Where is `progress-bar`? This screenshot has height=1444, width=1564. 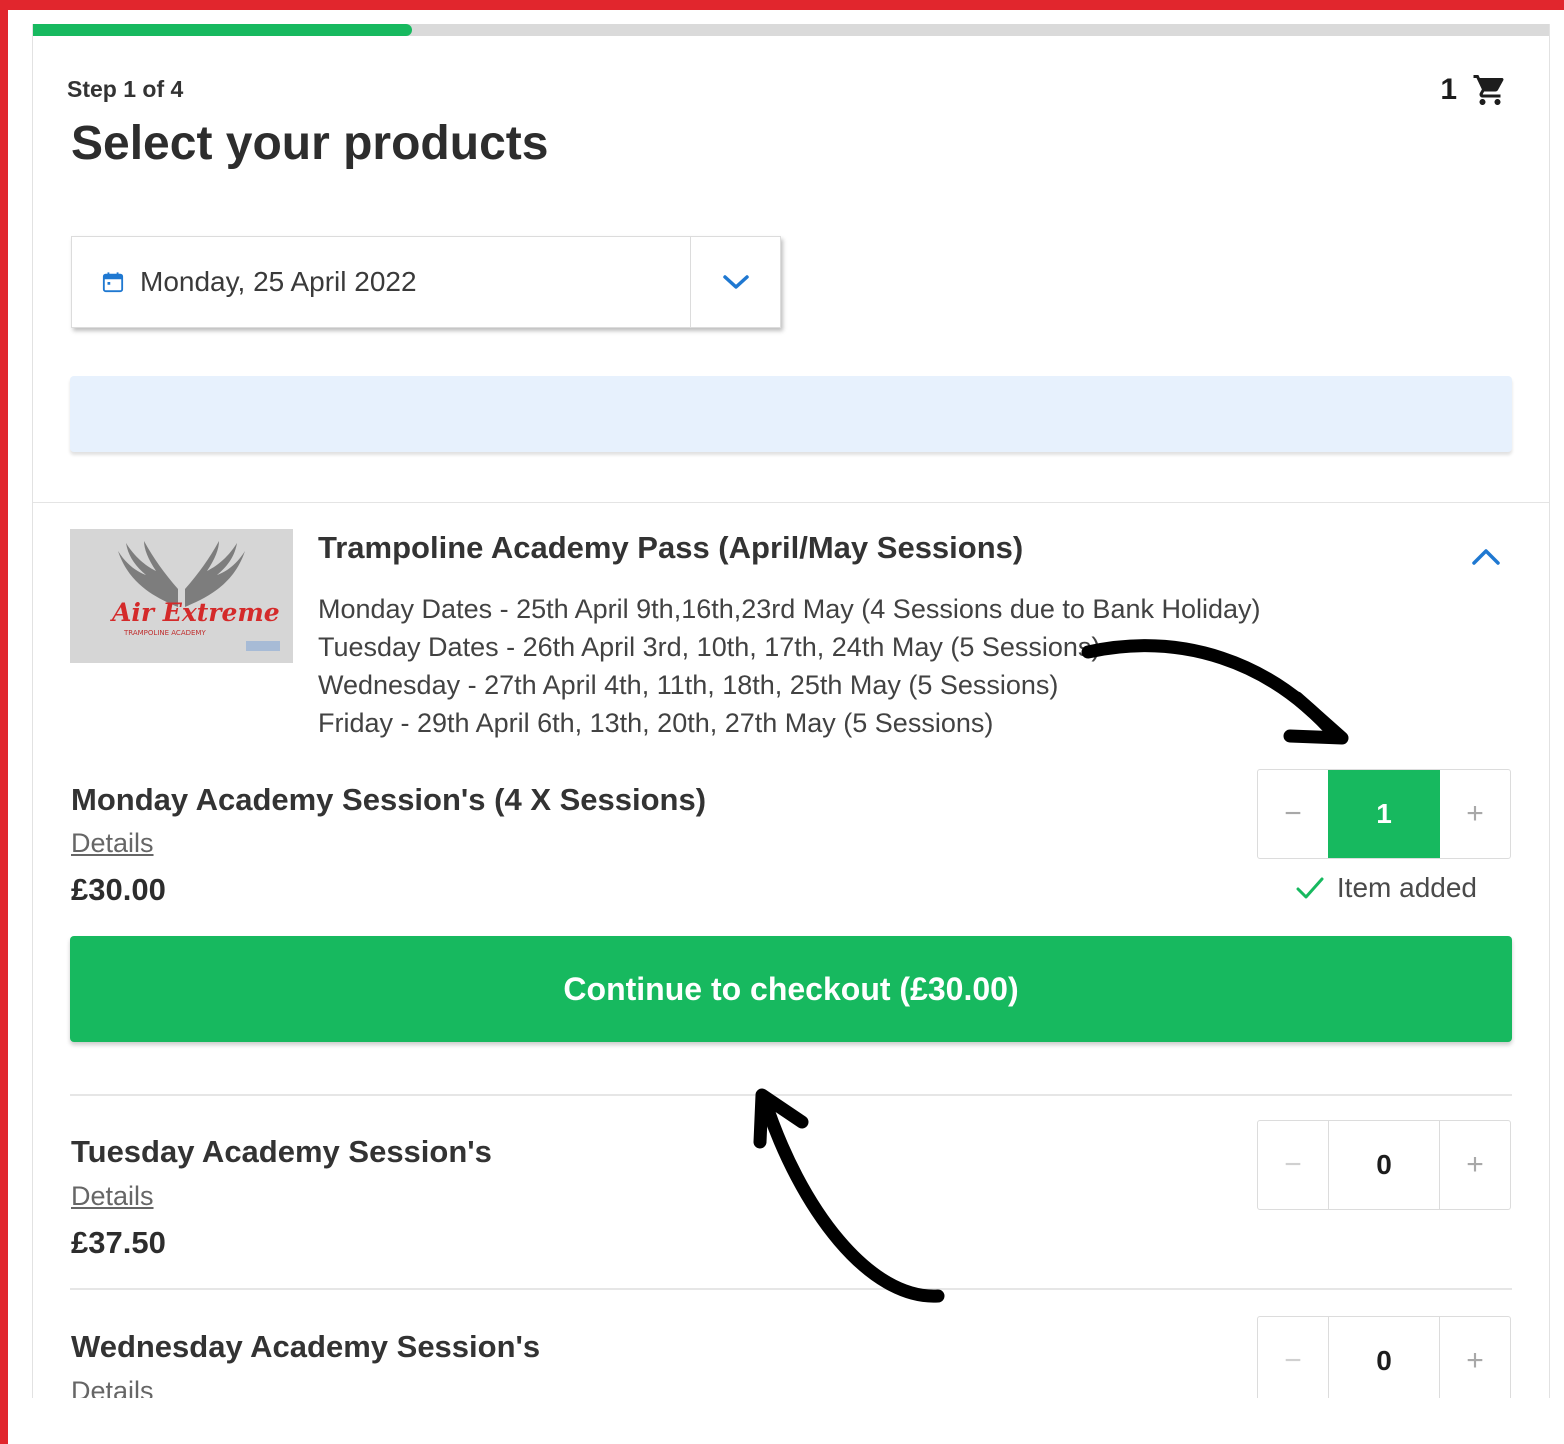
progress-bar is located at coordinates (791, 30).